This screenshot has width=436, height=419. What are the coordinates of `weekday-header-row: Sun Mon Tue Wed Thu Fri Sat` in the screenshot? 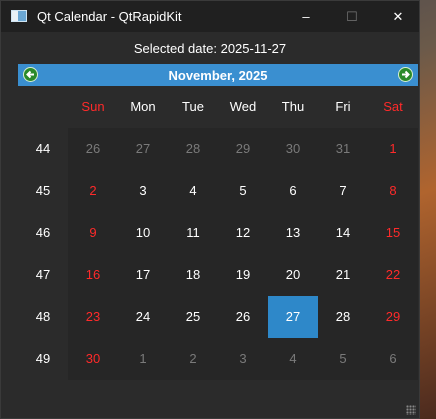 It's located at (218, 107).